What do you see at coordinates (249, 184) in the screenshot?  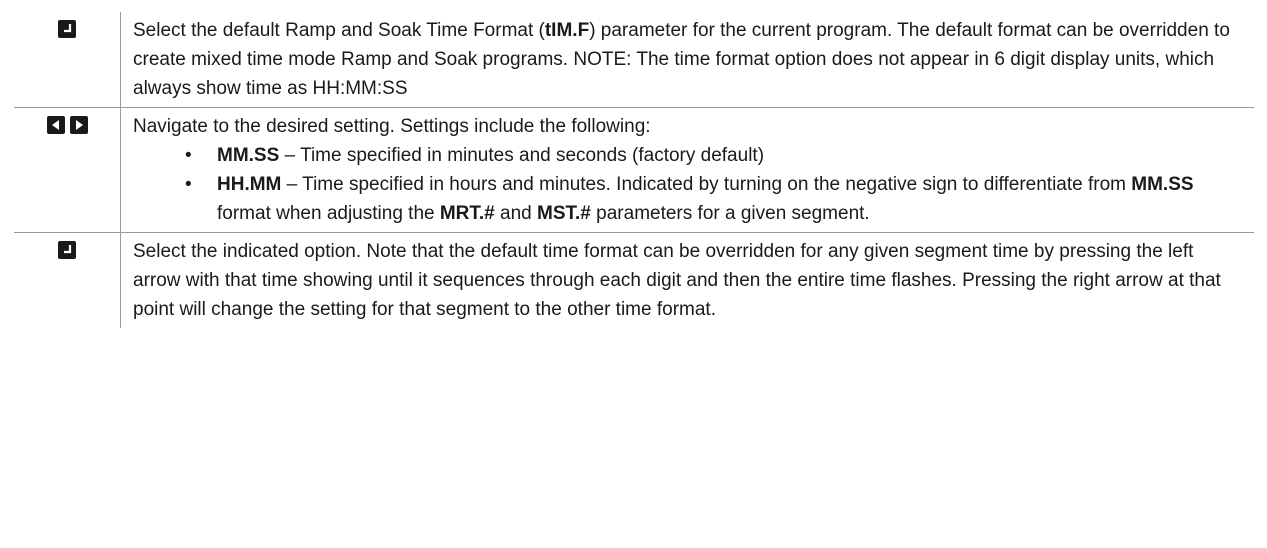 I see `setting-name: HH.MM` at bounding box center [249, 184].